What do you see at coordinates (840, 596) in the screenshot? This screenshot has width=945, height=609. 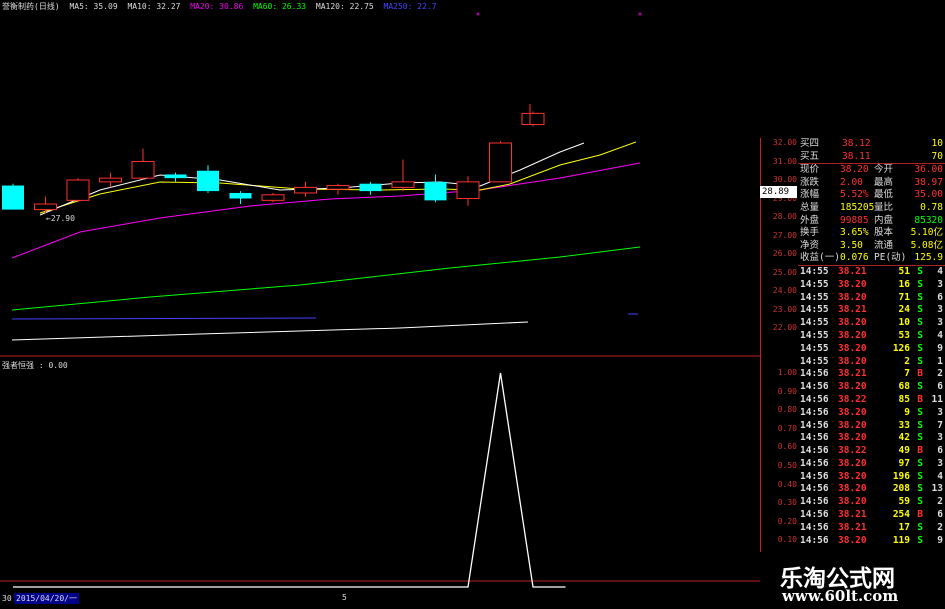 I see `watermark-url: www.60lt.com` at bounding box center [840, 596].